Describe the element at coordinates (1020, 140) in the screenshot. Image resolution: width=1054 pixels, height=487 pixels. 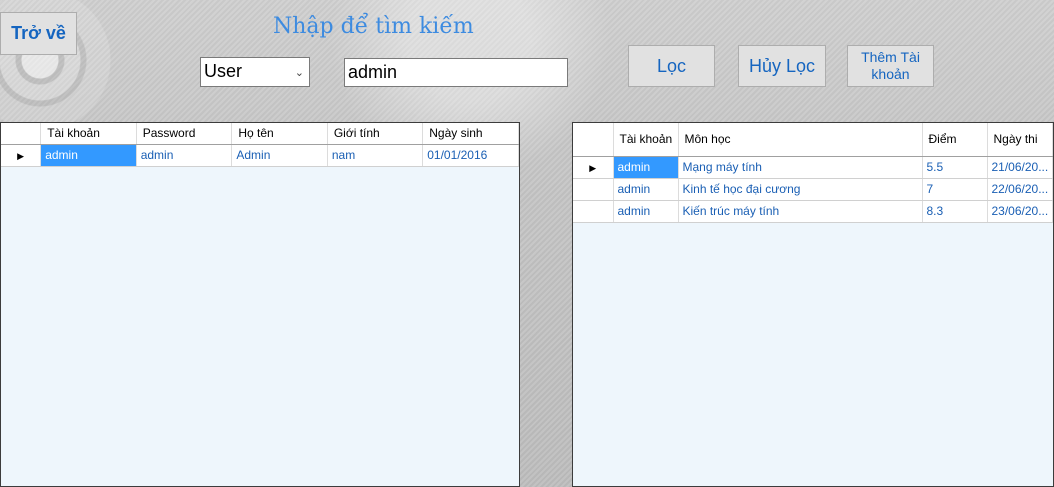
I see `column-header-exam-date: Ngày thi` at that location.